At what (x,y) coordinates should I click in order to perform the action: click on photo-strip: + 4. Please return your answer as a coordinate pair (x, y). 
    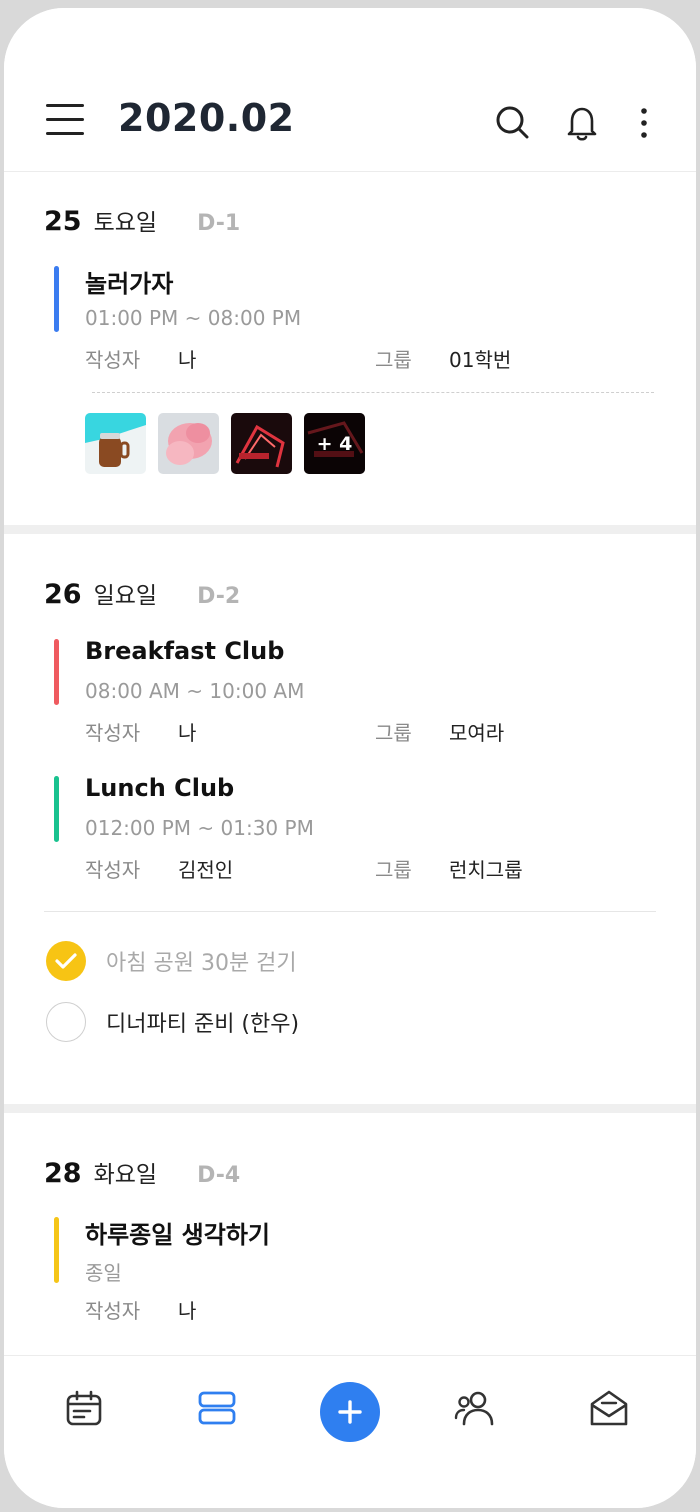
    Looking at the image, I should click on (235, 444).